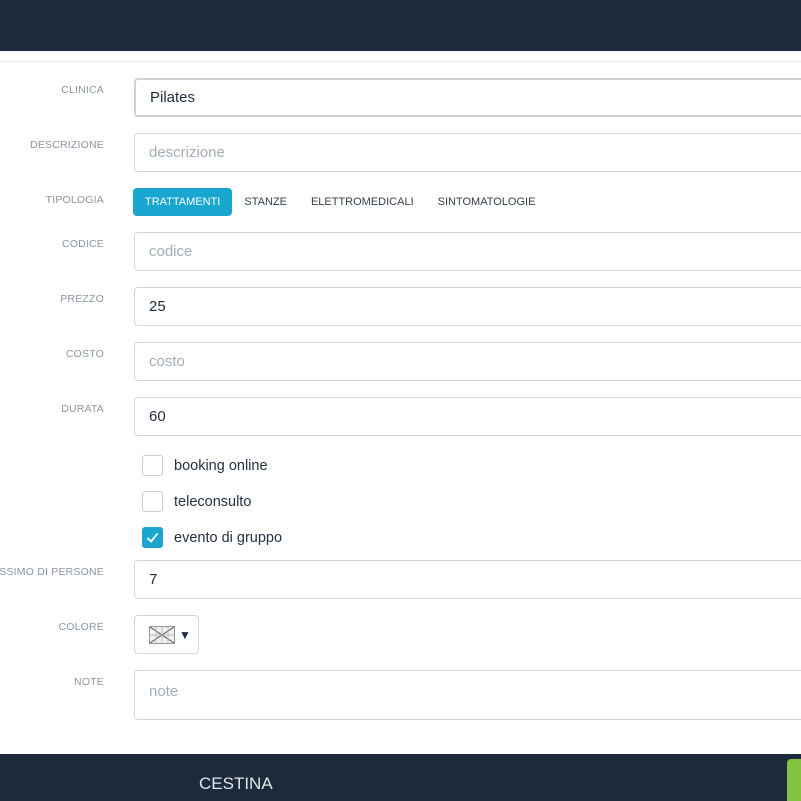 Image resolution: width=801 pixels, height=801 pixels. Describe the element at coordinates (213, 501) in the screenshot. I see `teleconsulto-label: teleconsulto` at that location.